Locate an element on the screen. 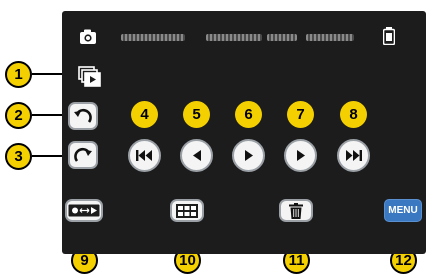 This screenshot has width=433, height=277. callout-2-leader is located at coordinates (48, 115).